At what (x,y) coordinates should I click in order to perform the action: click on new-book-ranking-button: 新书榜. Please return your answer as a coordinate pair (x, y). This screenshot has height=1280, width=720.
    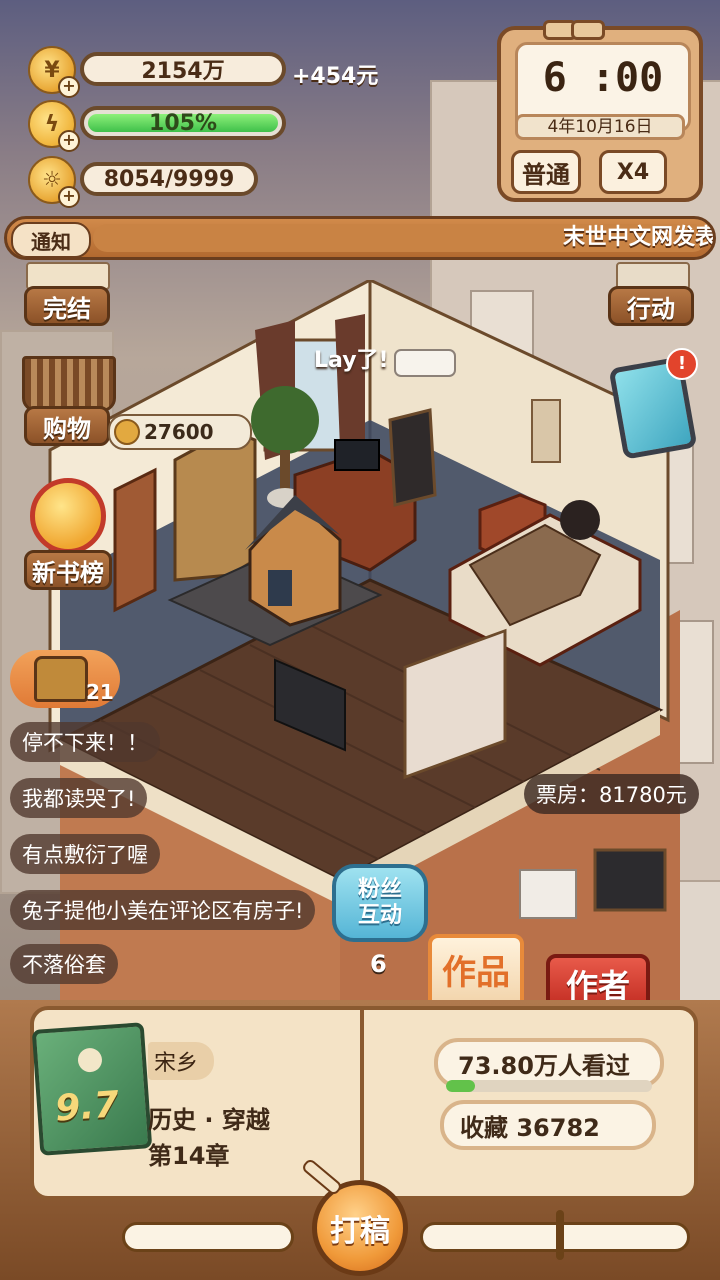
    Looking at the image, I should click on (68, 570).